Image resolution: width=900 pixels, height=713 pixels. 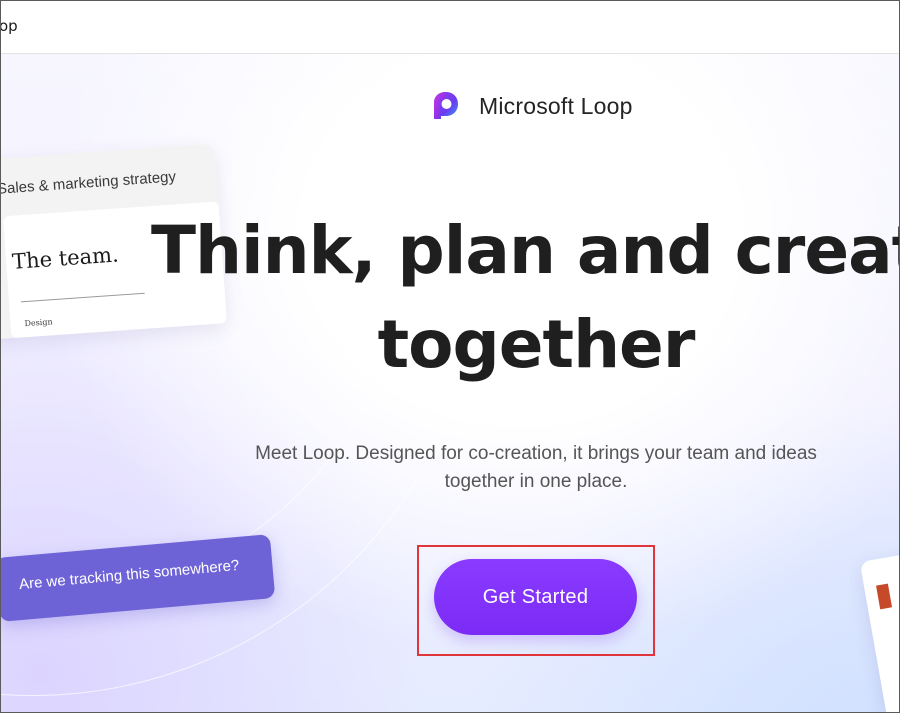 What do you see at coordinates (536, 344) in the screenshot?
I see `hero-headline-line2: together` at bounding box center [536, 344].